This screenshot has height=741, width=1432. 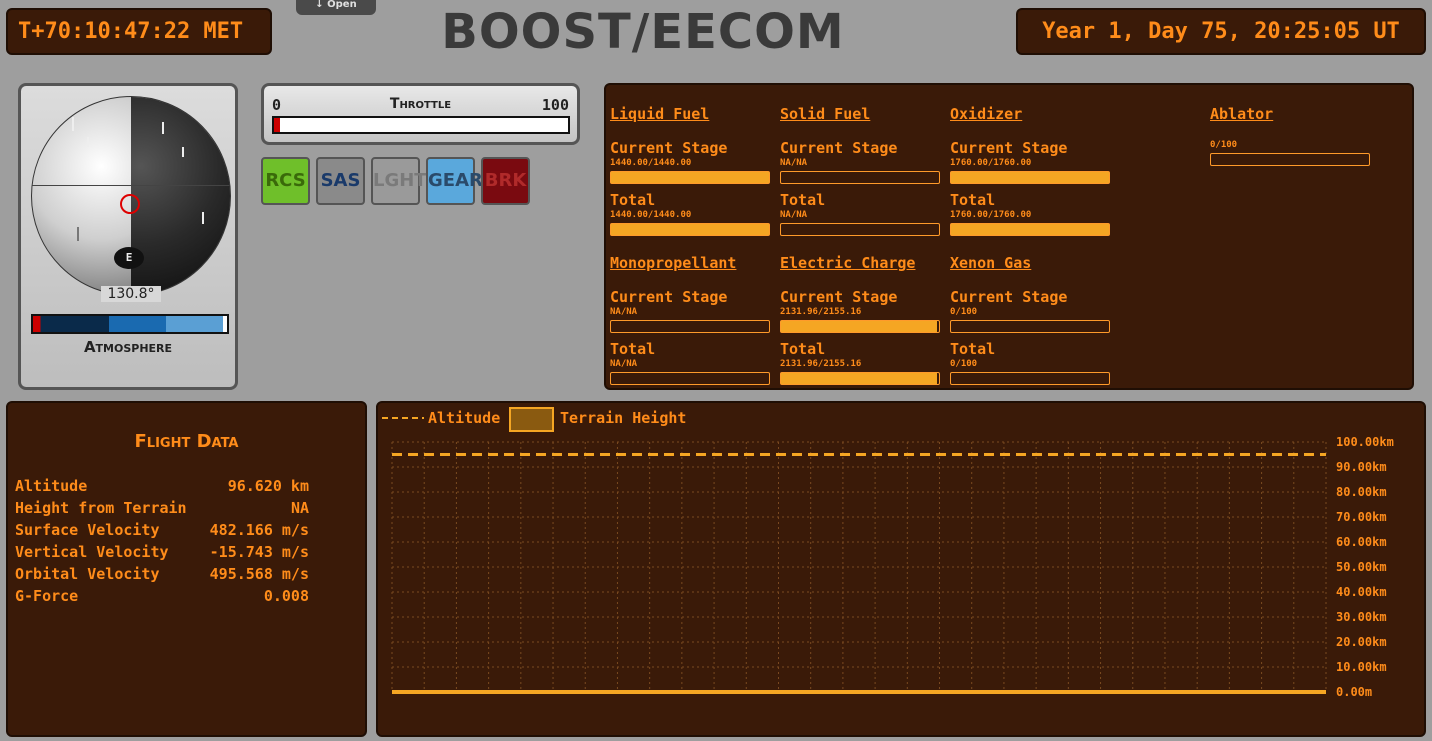 I want to click on flight-data-value: 495.568 m/s, so click(x=259, y=574).